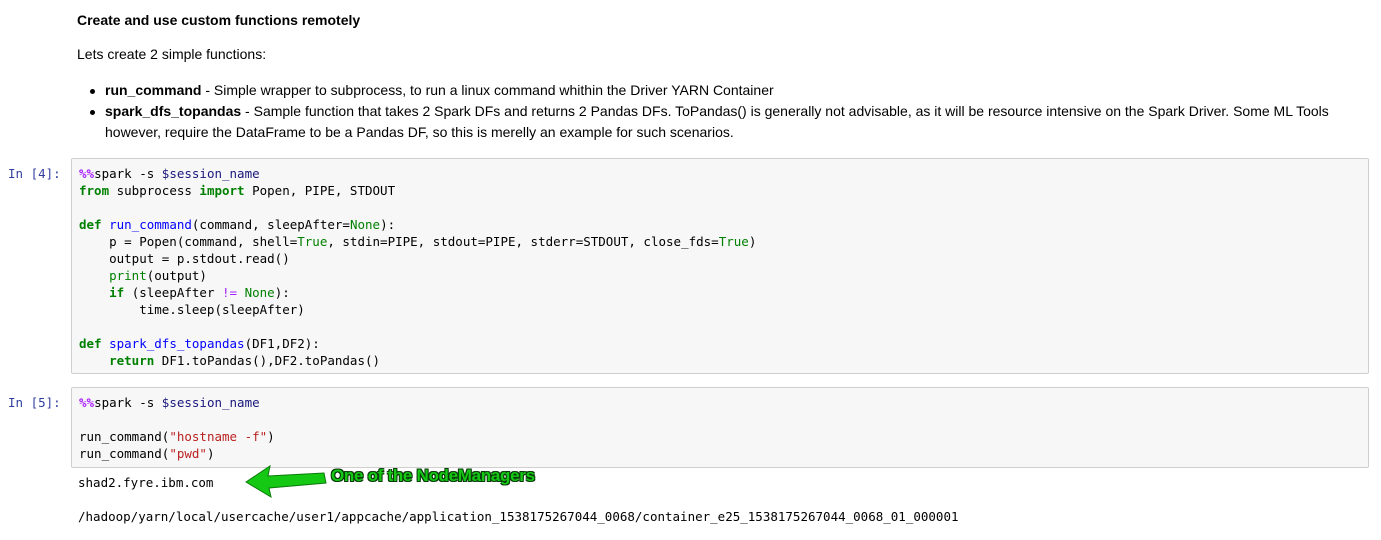  I want to click on section-heading: Create and use custom functions remotely, so click(219, 20).